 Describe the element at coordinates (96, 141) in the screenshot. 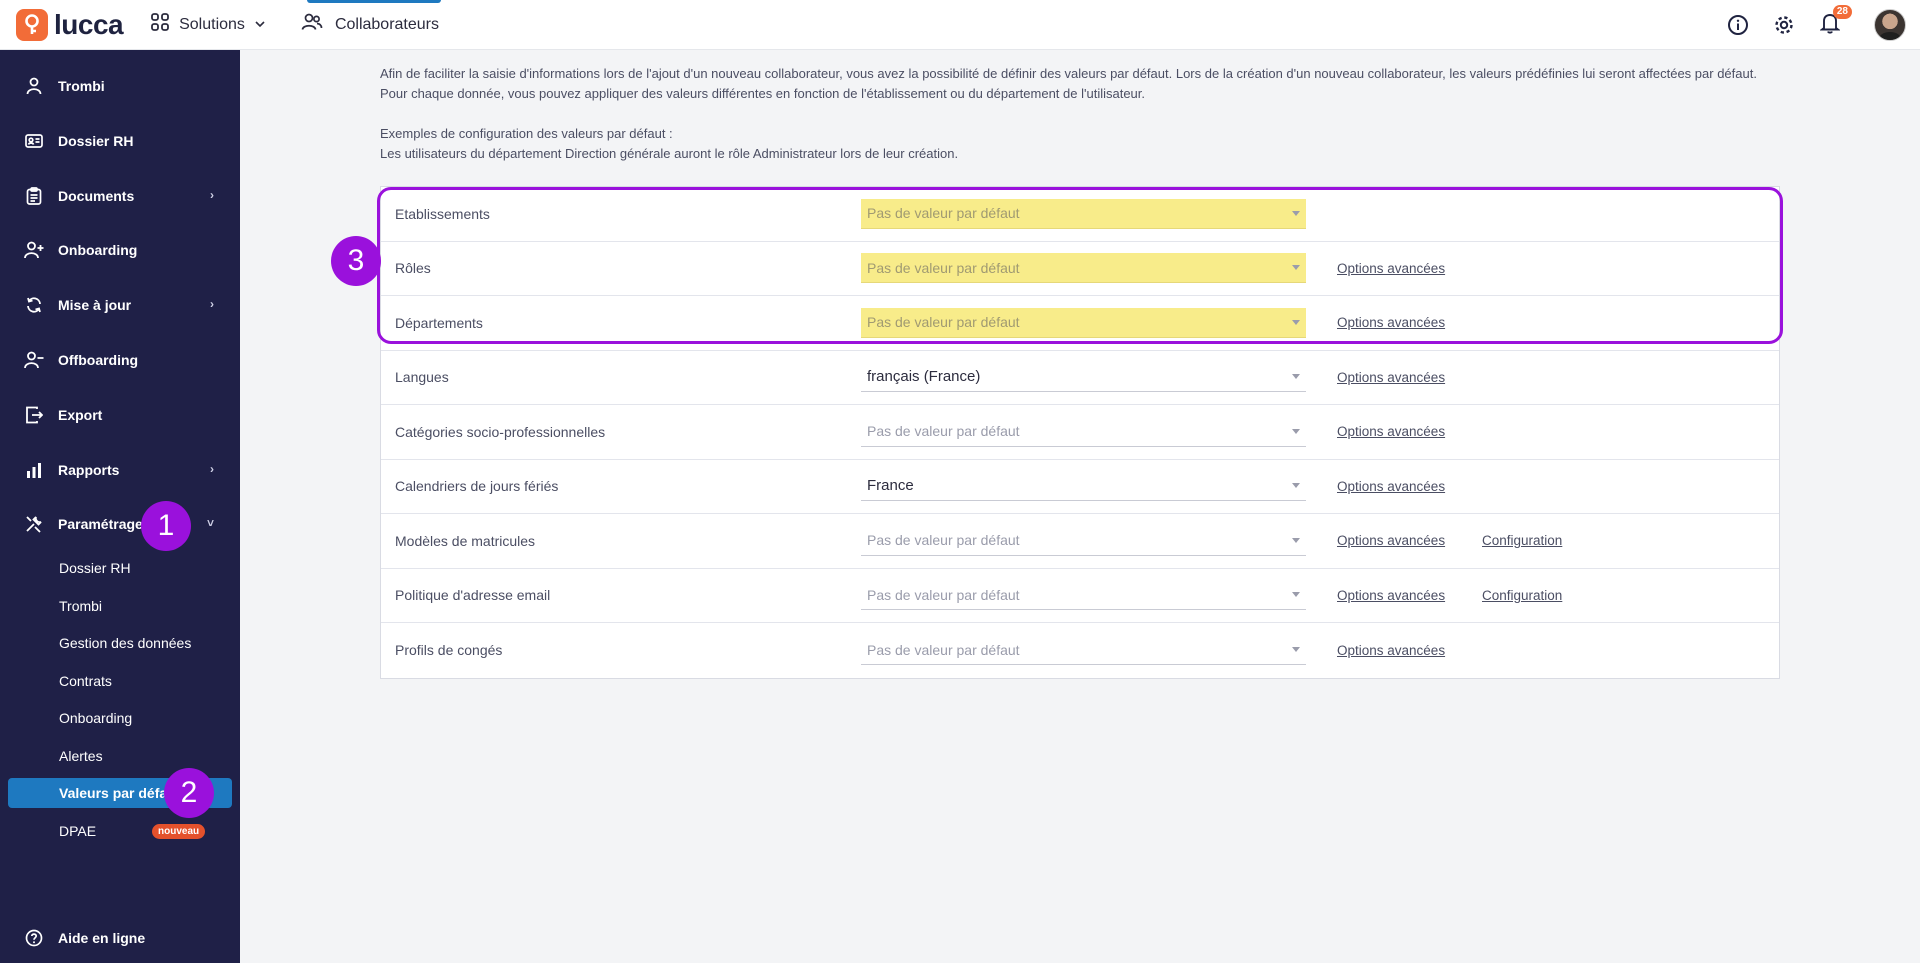

I see `sidebar-item-label: Dossier RH` at that location.